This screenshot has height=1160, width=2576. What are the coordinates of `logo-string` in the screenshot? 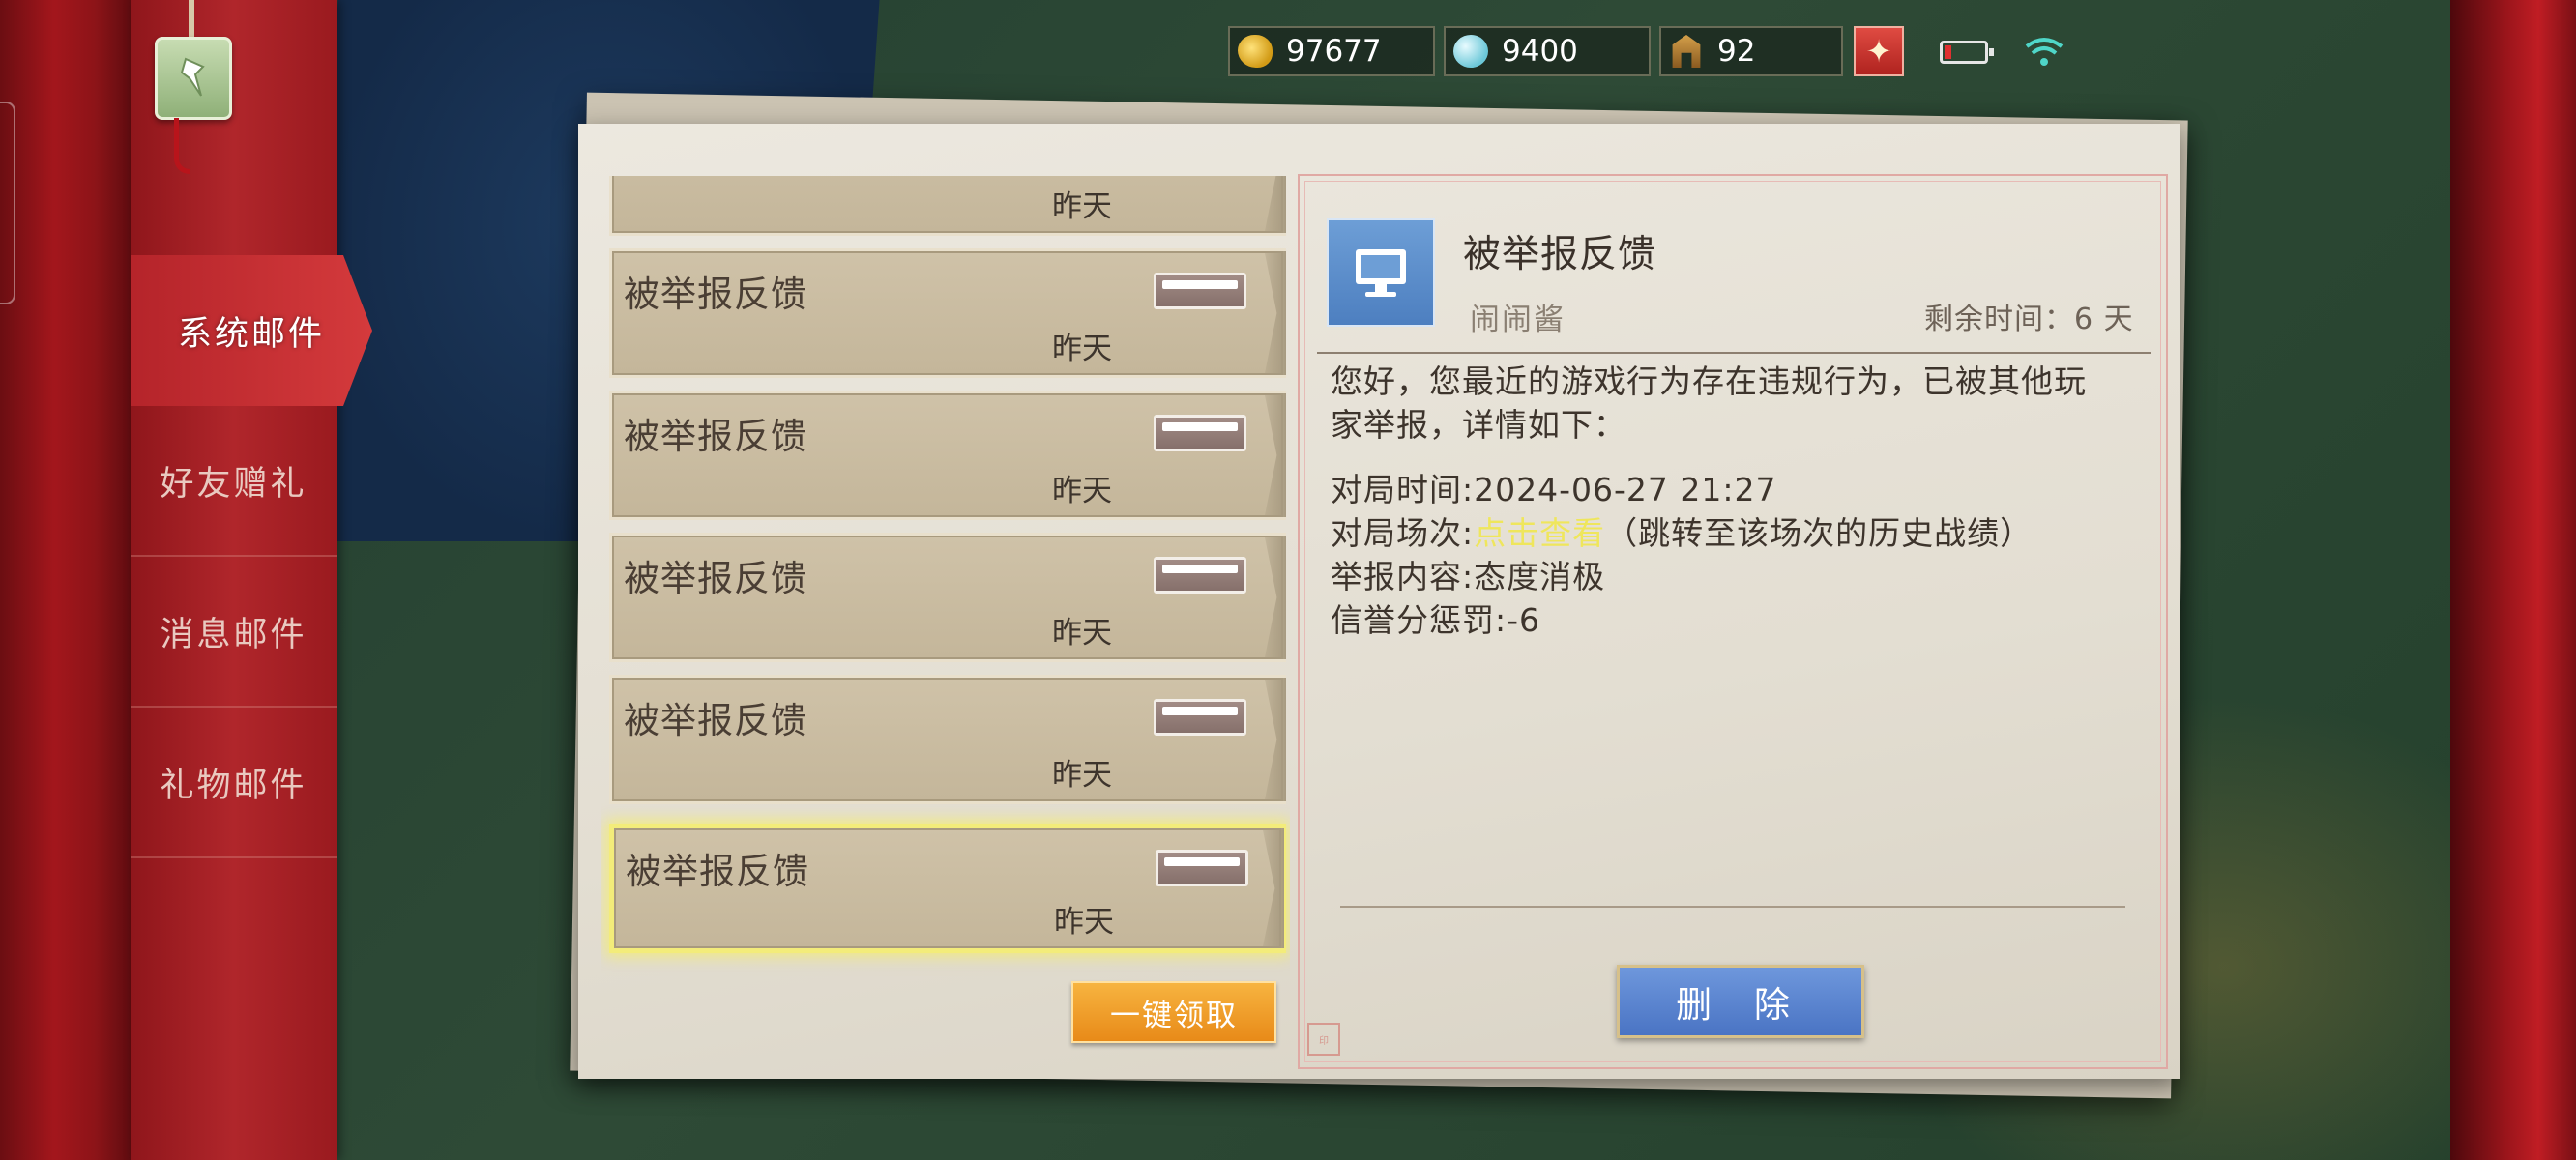 It's located at (191, 19).